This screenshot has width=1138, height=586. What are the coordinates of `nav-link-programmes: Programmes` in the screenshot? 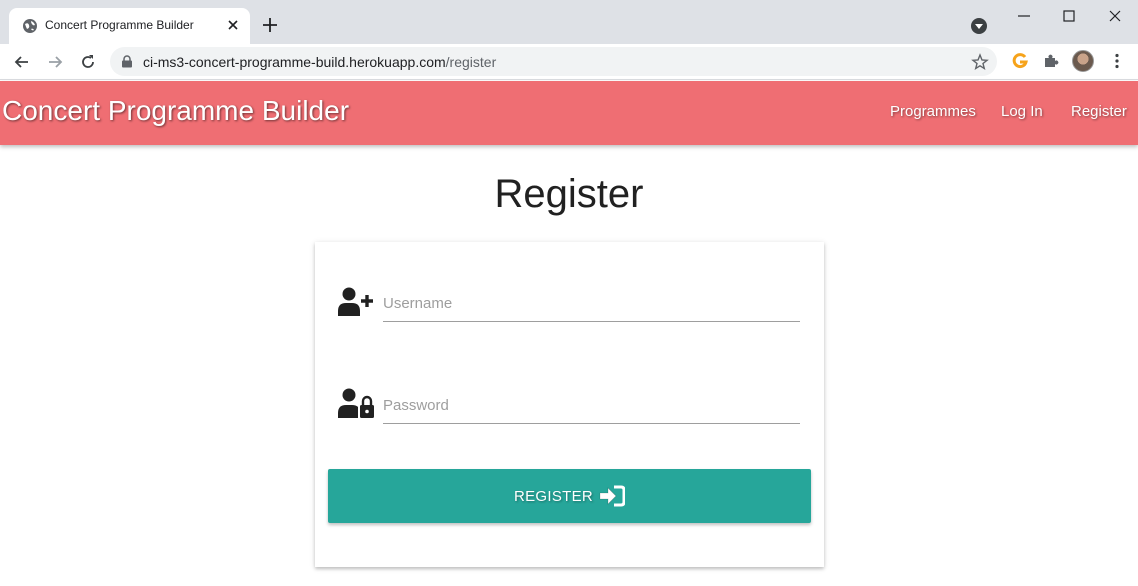 It's located at (933, 111).